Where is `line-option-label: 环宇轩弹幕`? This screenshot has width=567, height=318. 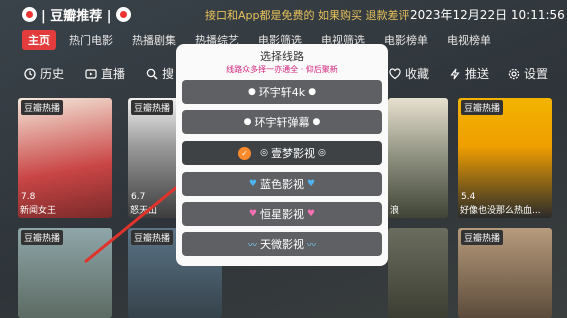 line-option-label: 环宇轩弹幕 is located at coordinates (282, 122).